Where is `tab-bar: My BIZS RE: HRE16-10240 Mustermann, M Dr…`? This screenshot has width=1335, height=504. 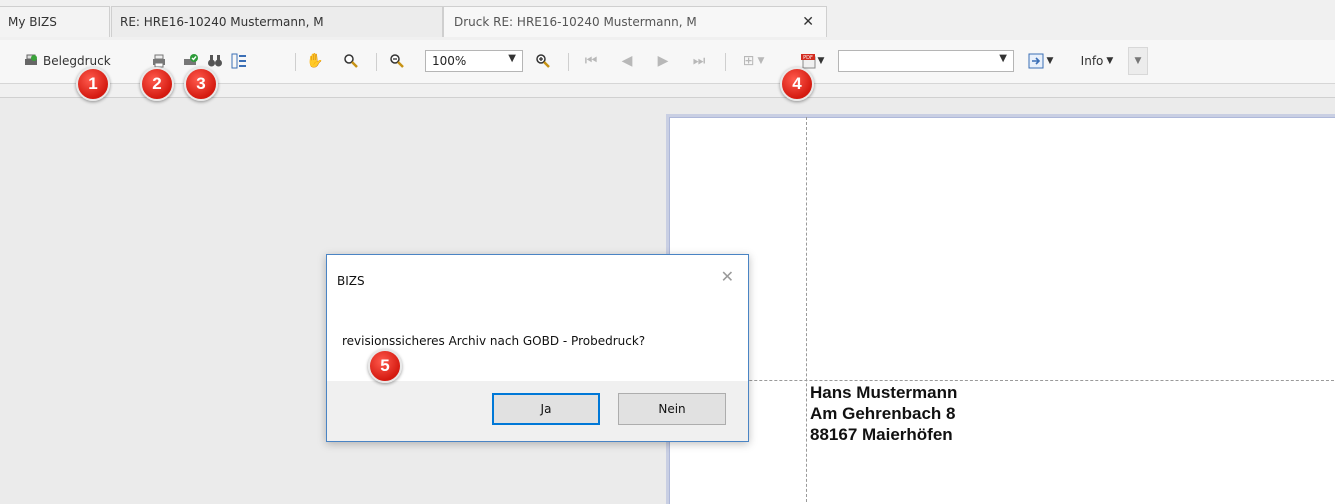 tab-bar: My BIZS RE: HRE16-10240 Mustermann, M Dr… is located at coordinates (667, 20).